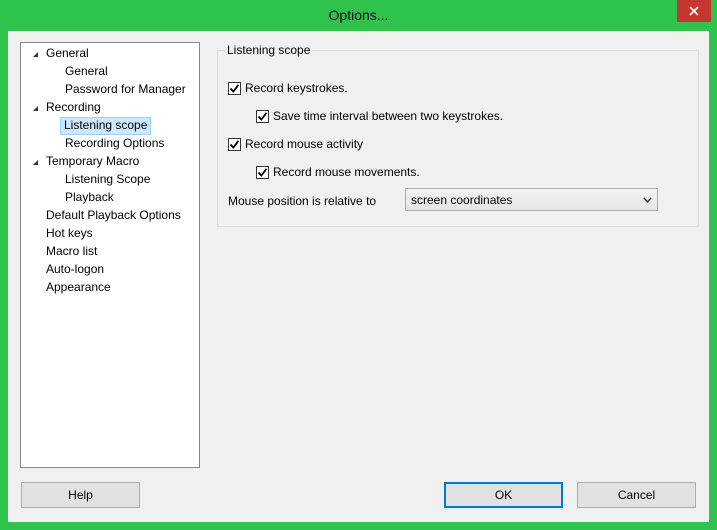  What do you see at coordinates (110, 72) in the screenshot?
I see `tree-item-general: General` at bounding box center [110, 72].